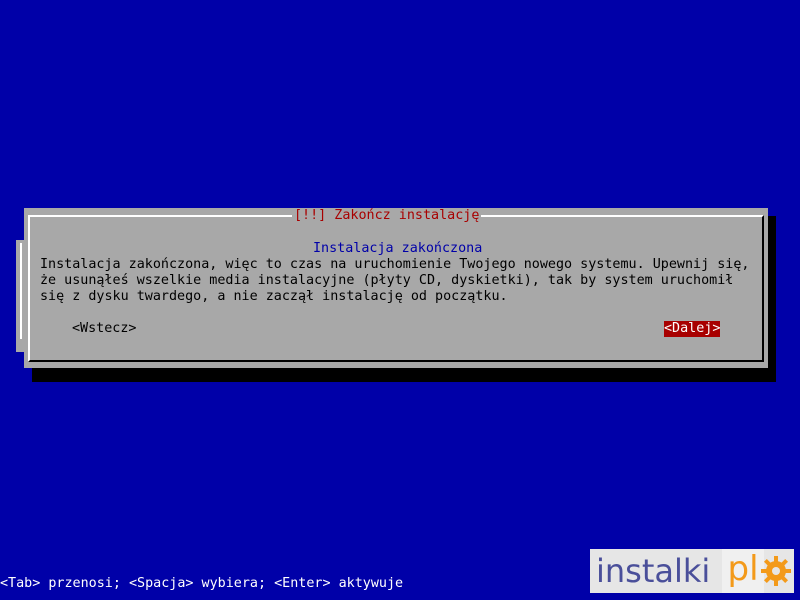 The height and width of the screenshot is (600, 800). I want to click on watermark-logo: instalki pl, so click(692, 571).